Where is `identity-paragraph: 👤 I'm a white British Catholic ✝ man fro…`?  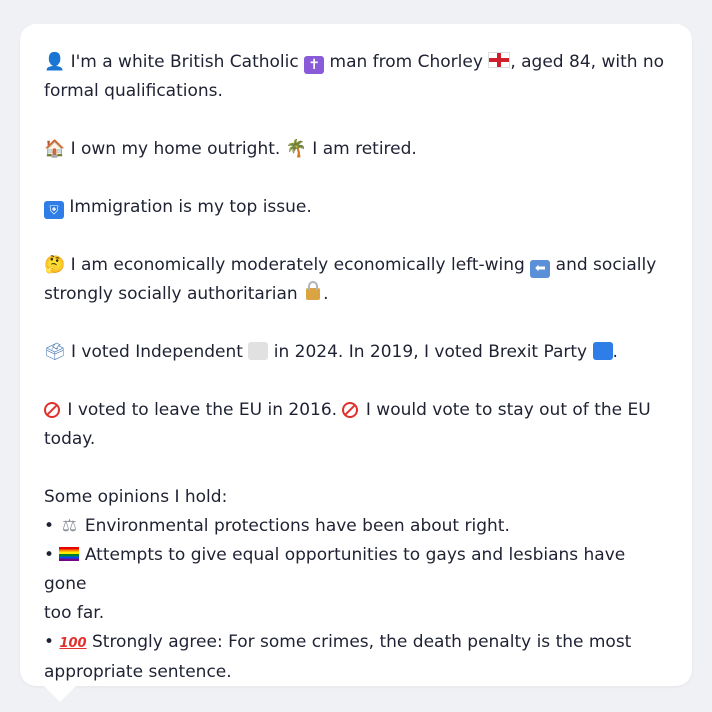 identity-paragraph: 👤 I'm a white British Catholic ✝ man fro… is located at coordinates (356, 77).